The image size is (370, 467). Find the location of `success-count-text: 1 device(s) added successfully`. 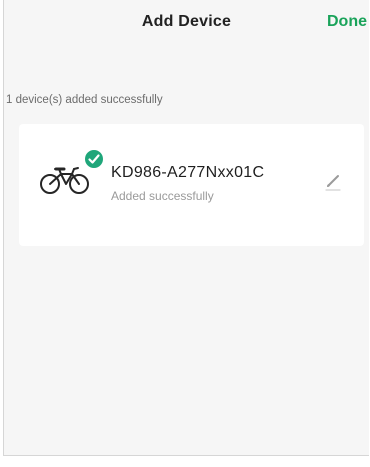

success-count-text: 1 device(s) added successfully is located at coordinates (84, 100).